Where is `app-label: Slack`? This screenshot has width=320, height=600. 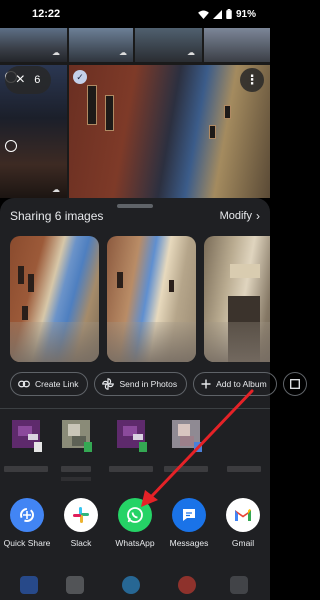
app-label: Slack is located at coordinates (81, 543).